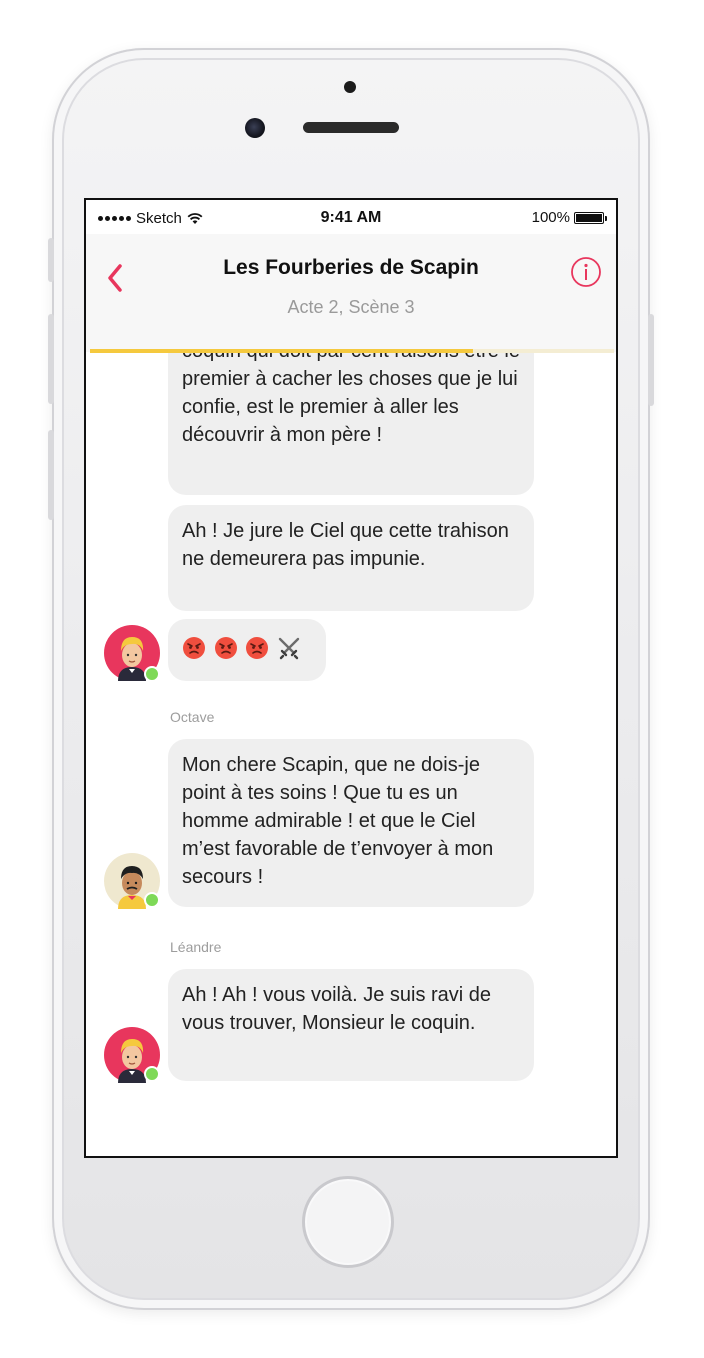 The height and width of the screenshot is (1358, 704). I want to click on sender-name: Octave, so click(192, 717).